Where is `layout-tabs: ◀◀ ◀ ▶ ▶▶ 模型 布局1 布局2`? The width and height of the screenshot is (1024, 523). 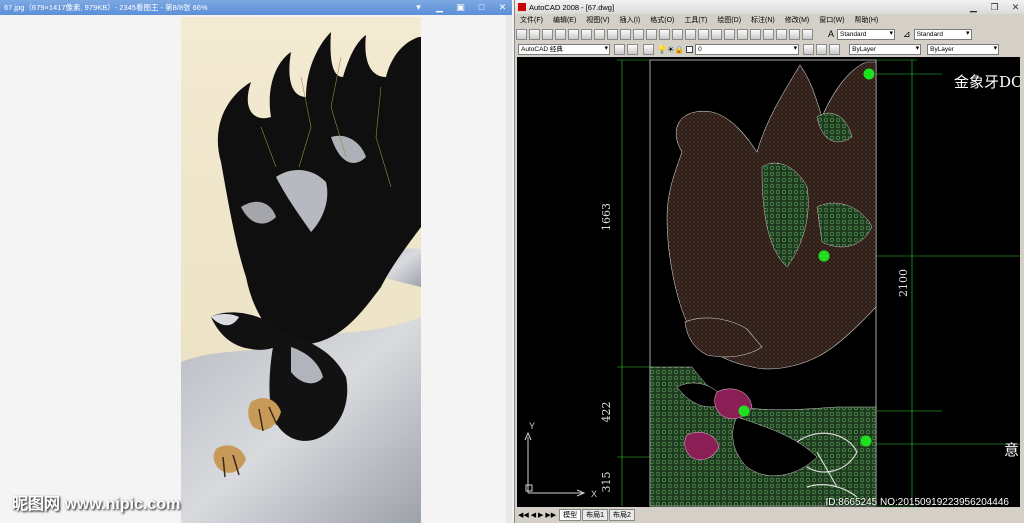
layout-tabs: ◀◀ ◀ ▶ ▶▶ 模型 布局1 布局2 is located at coordinates (769, 515).